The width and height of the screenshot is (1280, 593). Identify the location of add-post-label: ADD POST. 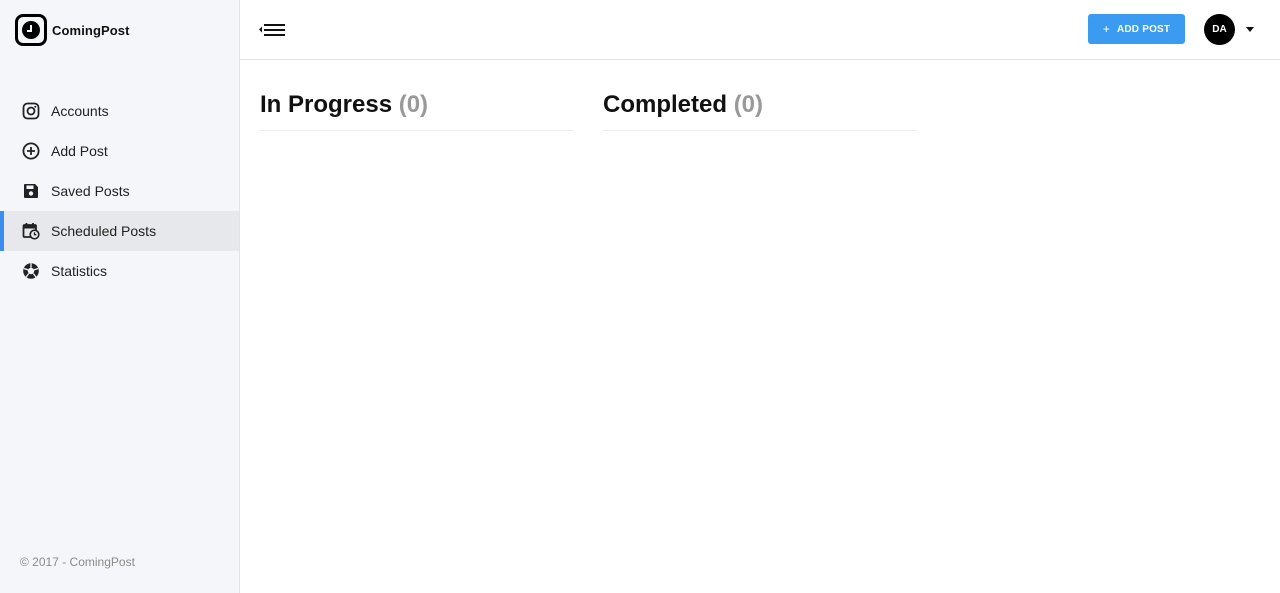
(1143, 29).